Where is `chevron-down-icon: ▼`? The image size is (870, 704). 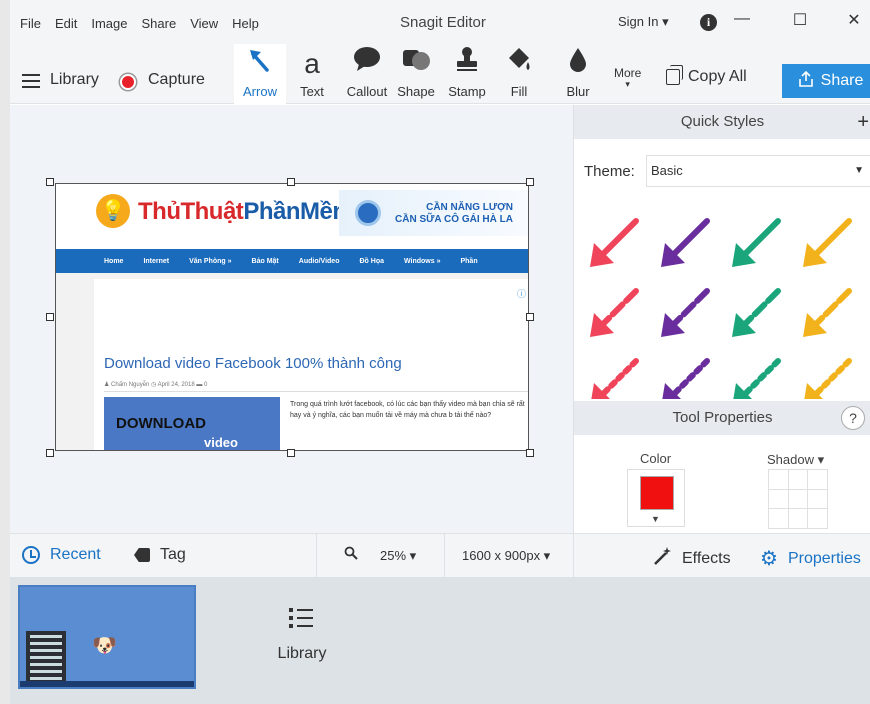 chevron-down-icon: ▼ is located at coordinates (655, 519).